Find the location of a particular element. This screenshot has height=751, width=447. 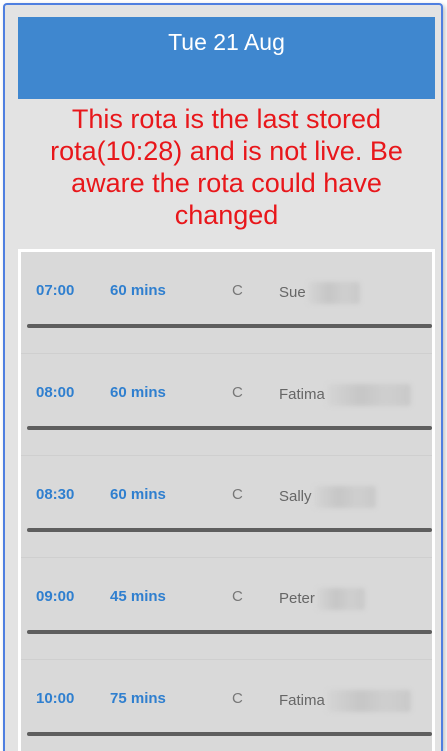

rota-row: 08:30 60 mins C Sally is located at coordinates (226, 507).